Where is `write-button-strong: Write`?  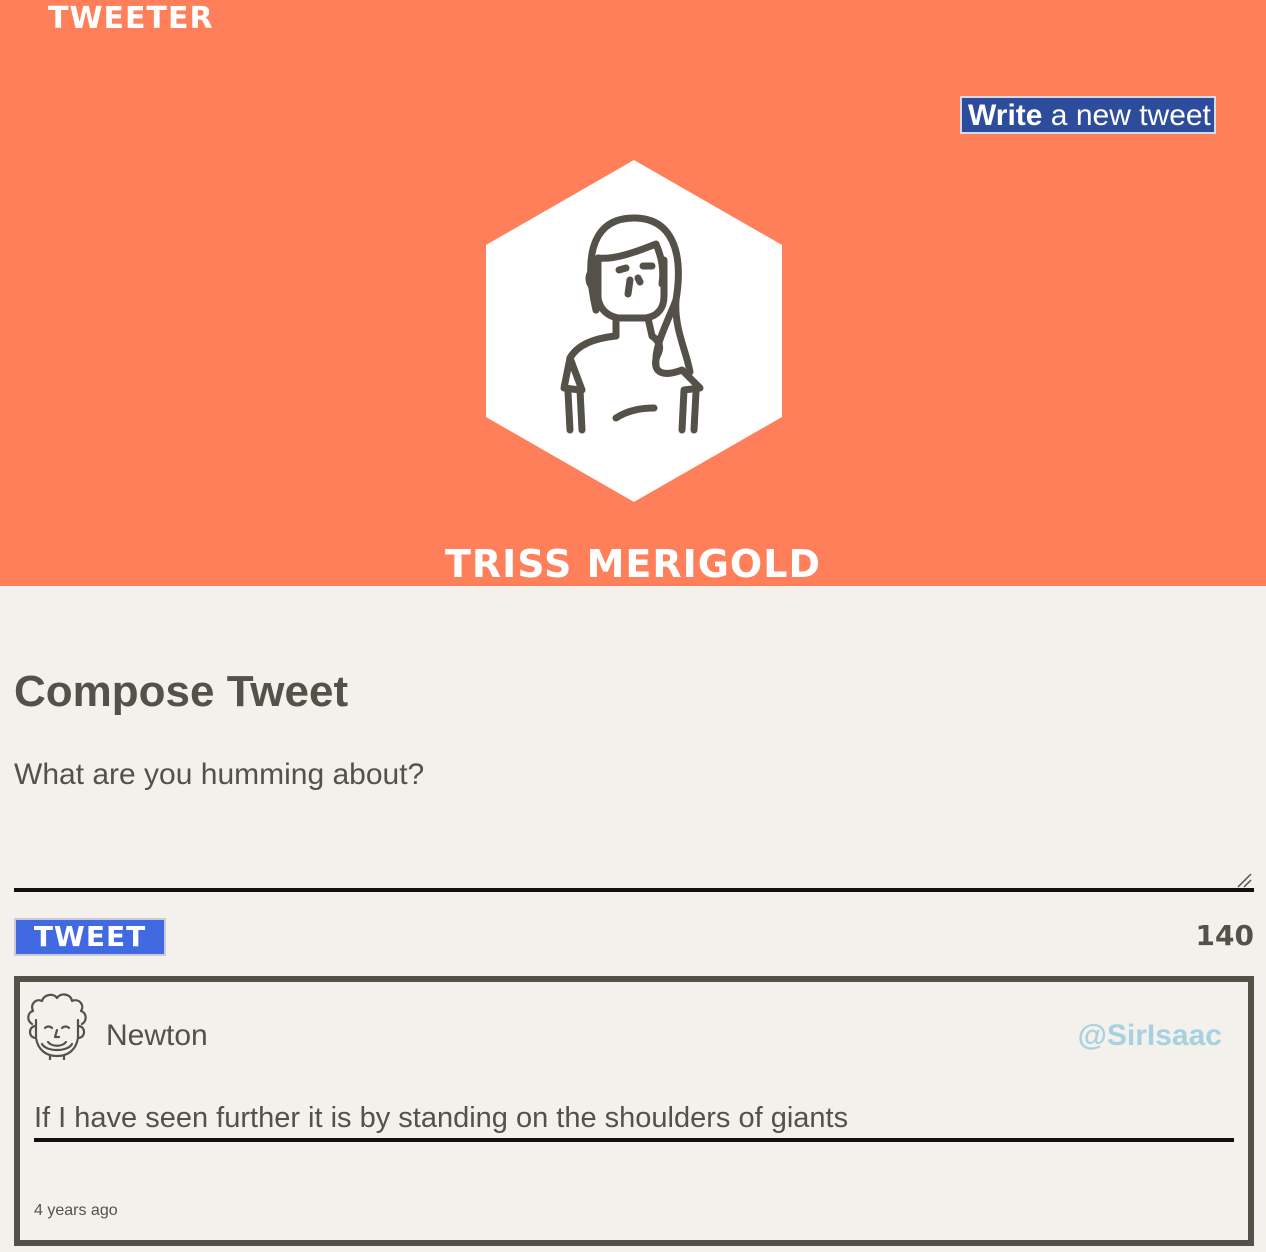
write-button-strong: Write is located at coordinates (1005, 115).